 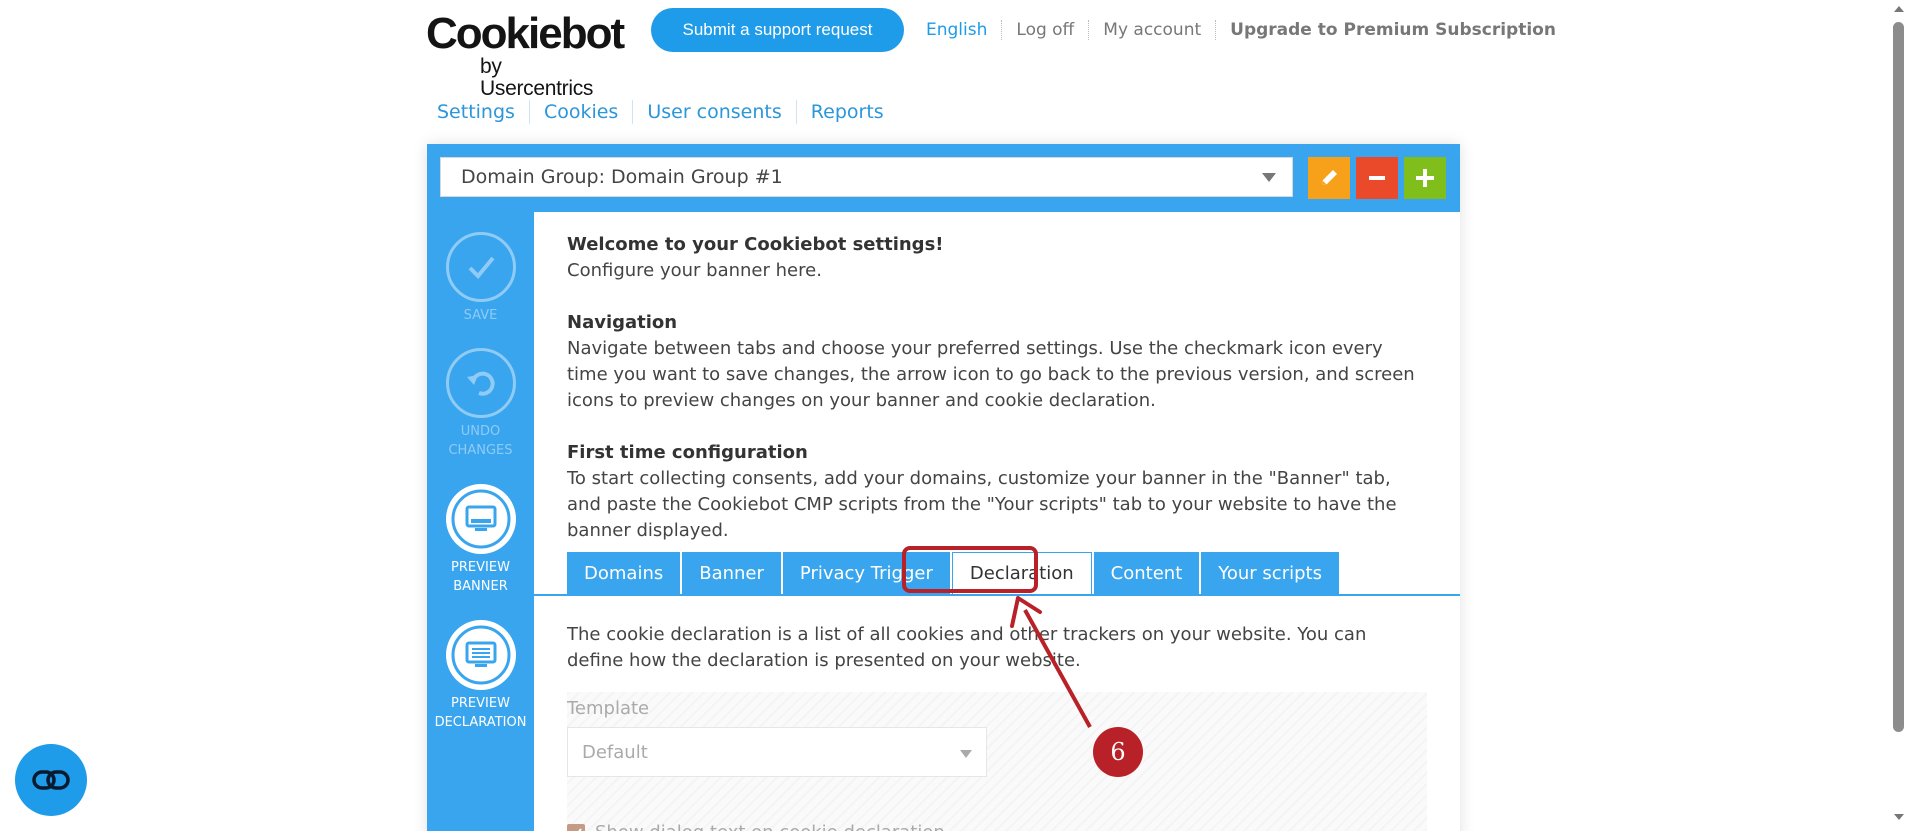 I want to click on undo-arrow-icon, so click(x=480, y=383).